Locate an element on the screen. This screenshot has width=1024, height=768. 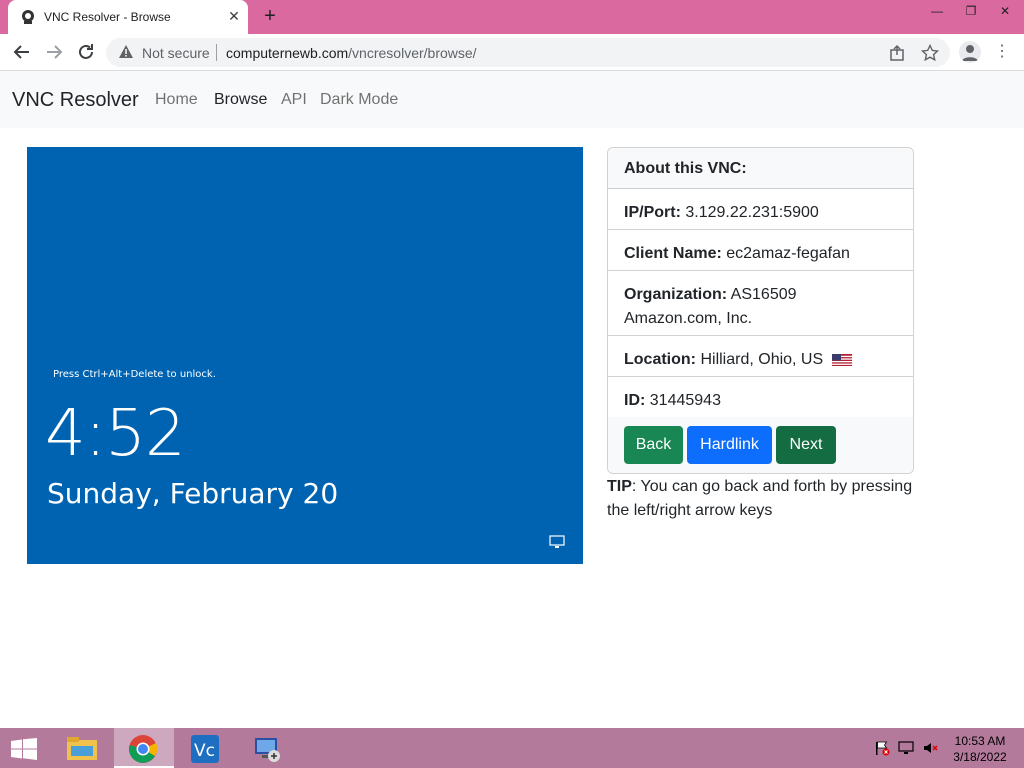
clock-time: 10:53 AM is located at coordinates (980, 741).